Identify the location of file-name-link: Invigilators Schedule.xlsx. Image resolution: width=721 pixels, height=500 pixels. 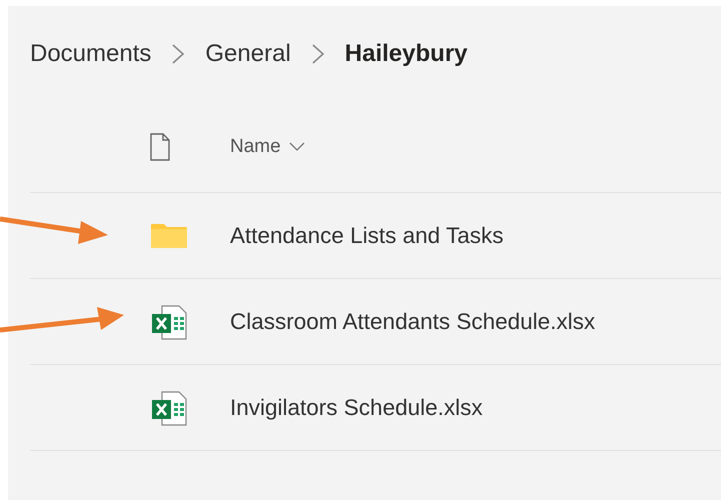
(356, 407).